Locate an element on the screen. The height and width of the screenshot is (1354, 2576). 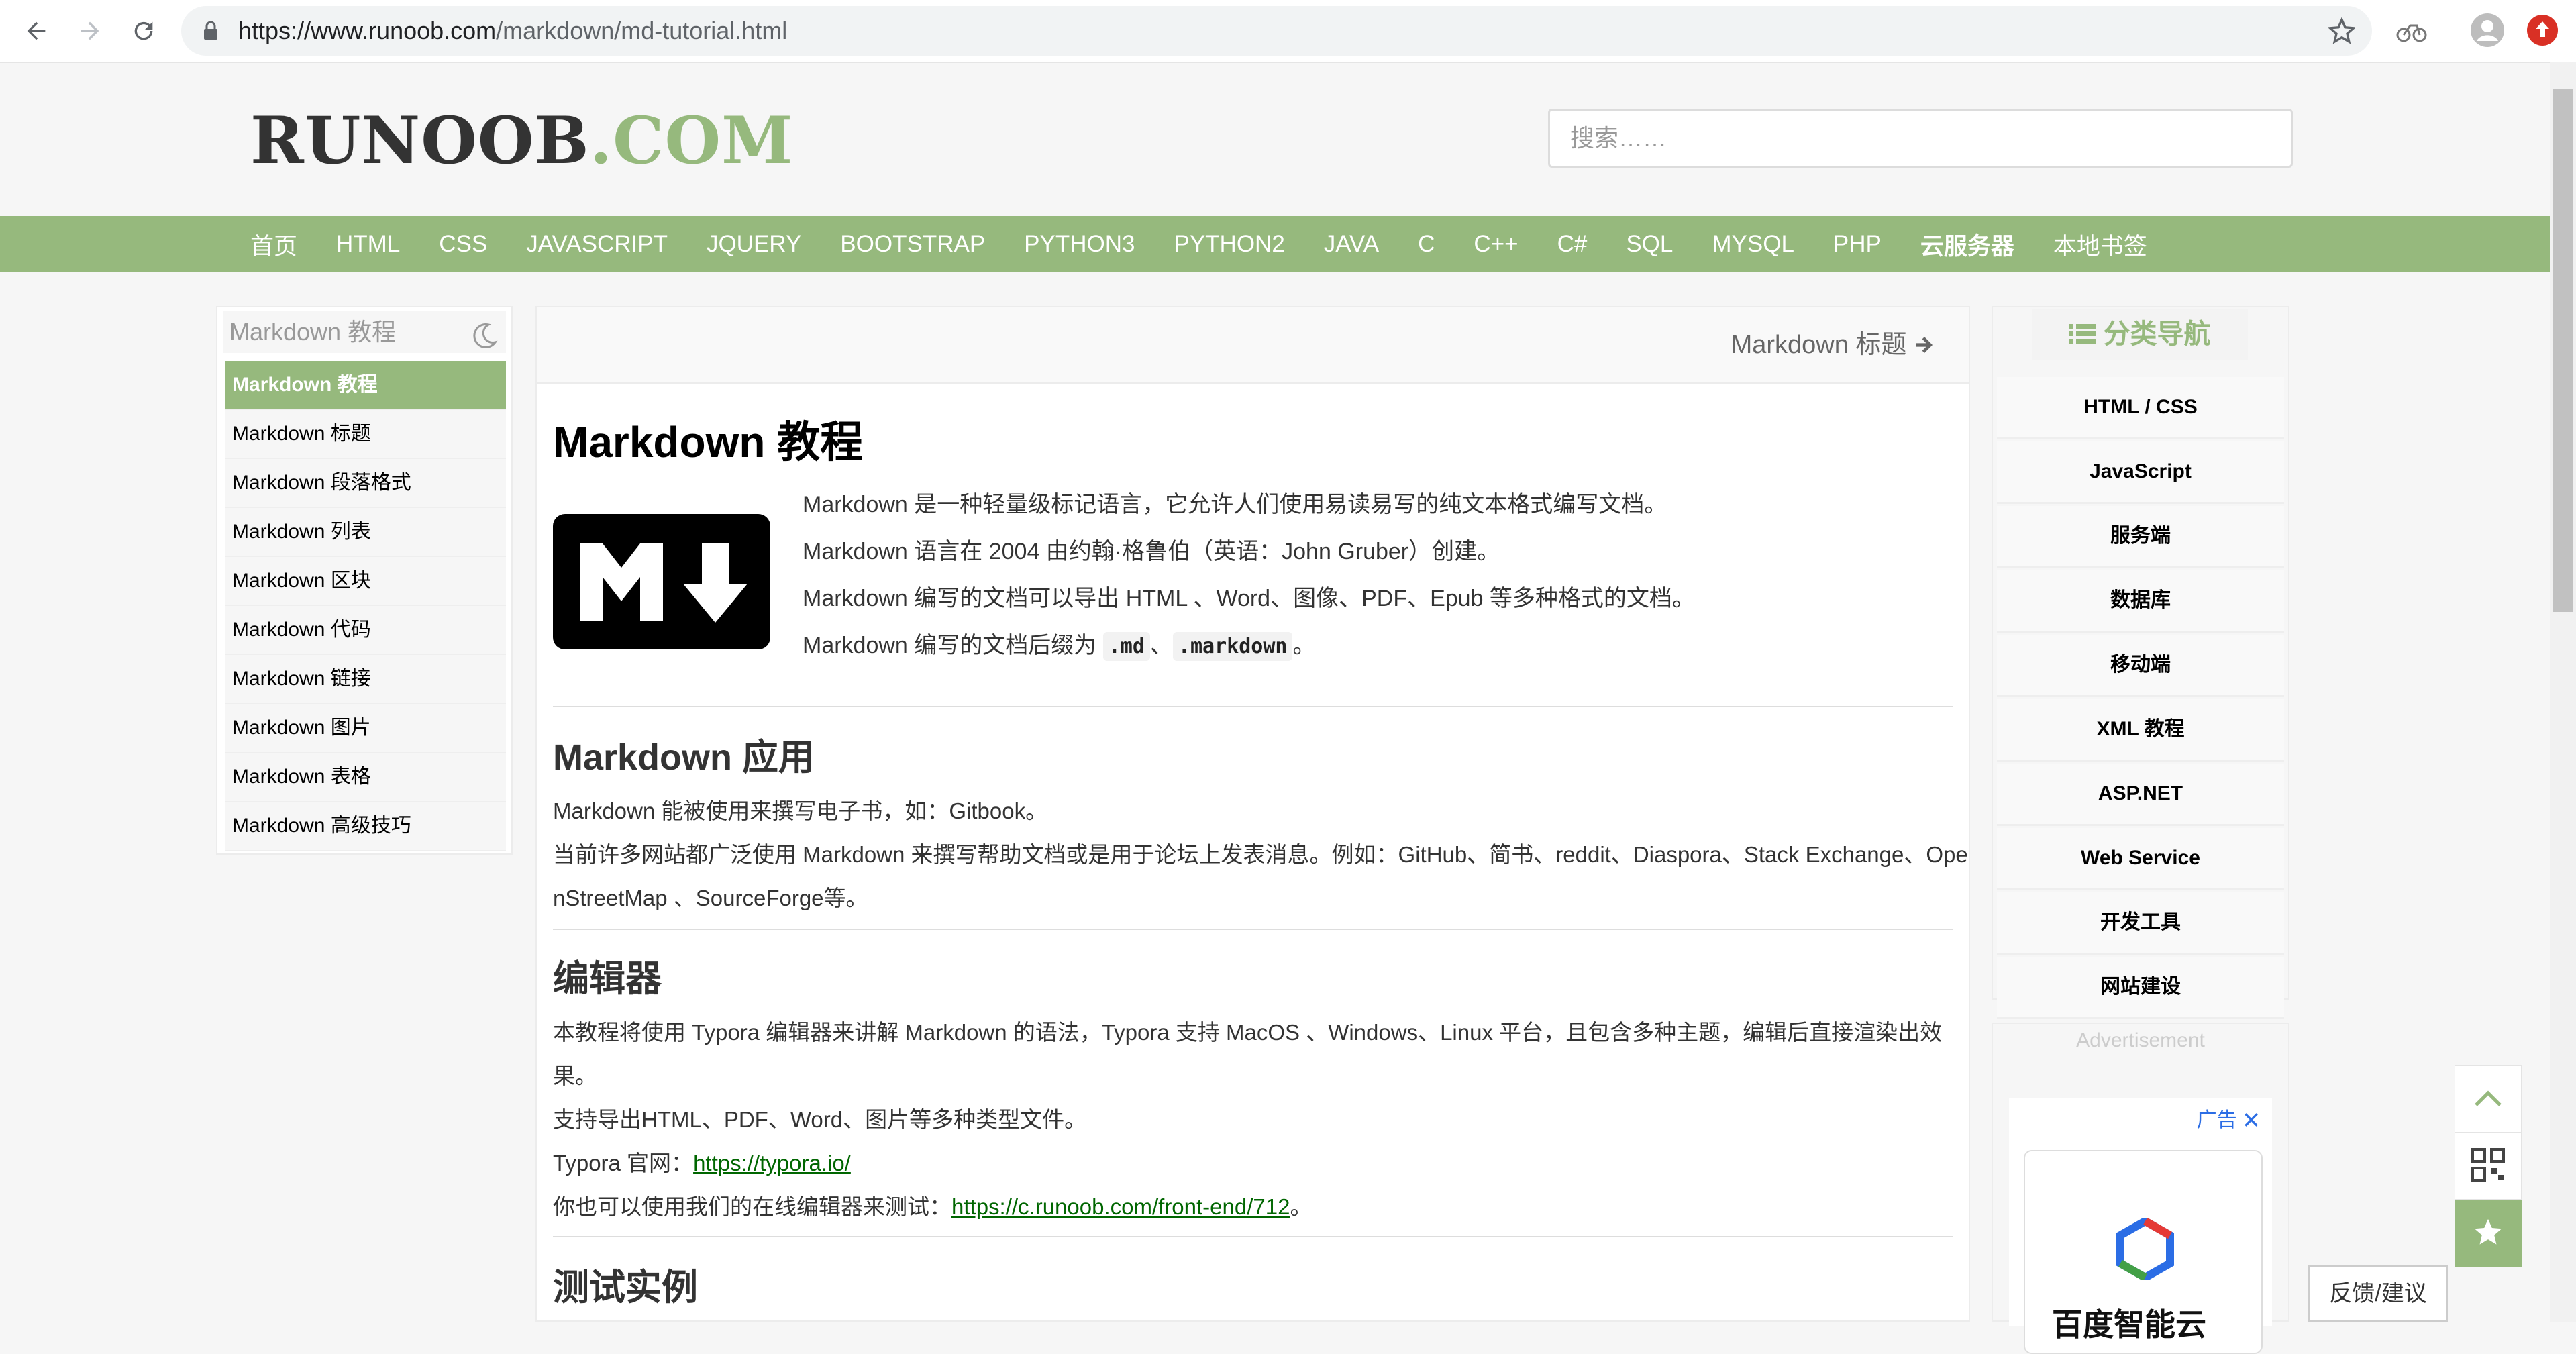
category-item-aspnet: ASP.NET is located at coordinates (2140, 795).